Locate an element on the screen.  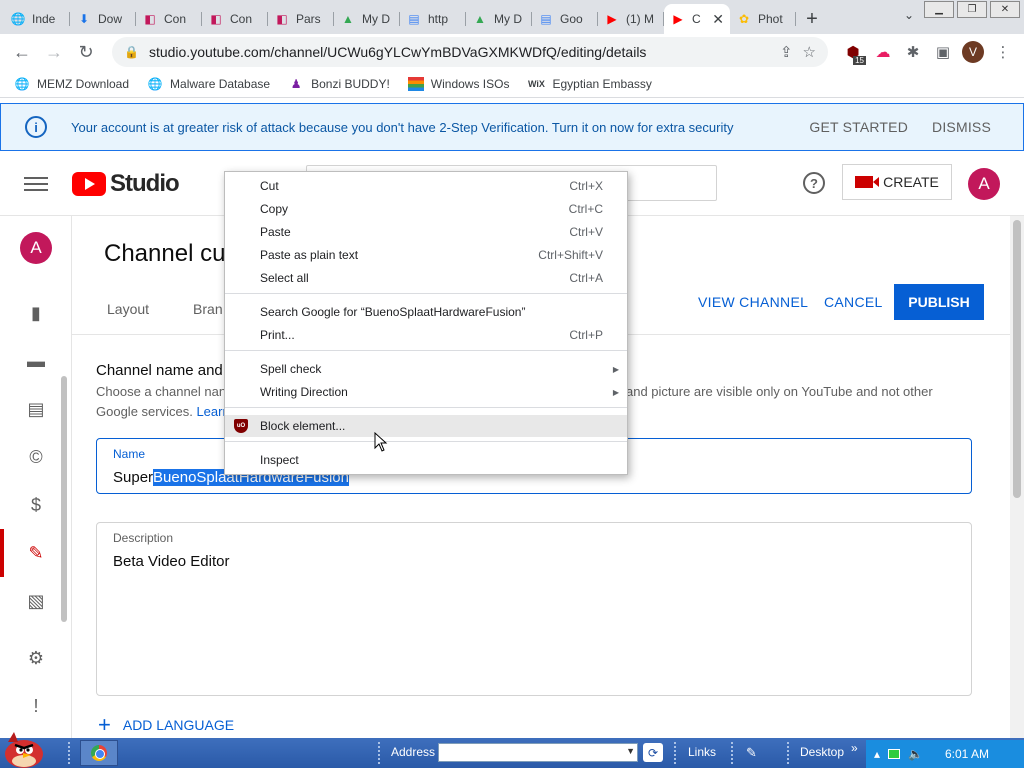
account-avatar: A is located at coordinates (984, 184).